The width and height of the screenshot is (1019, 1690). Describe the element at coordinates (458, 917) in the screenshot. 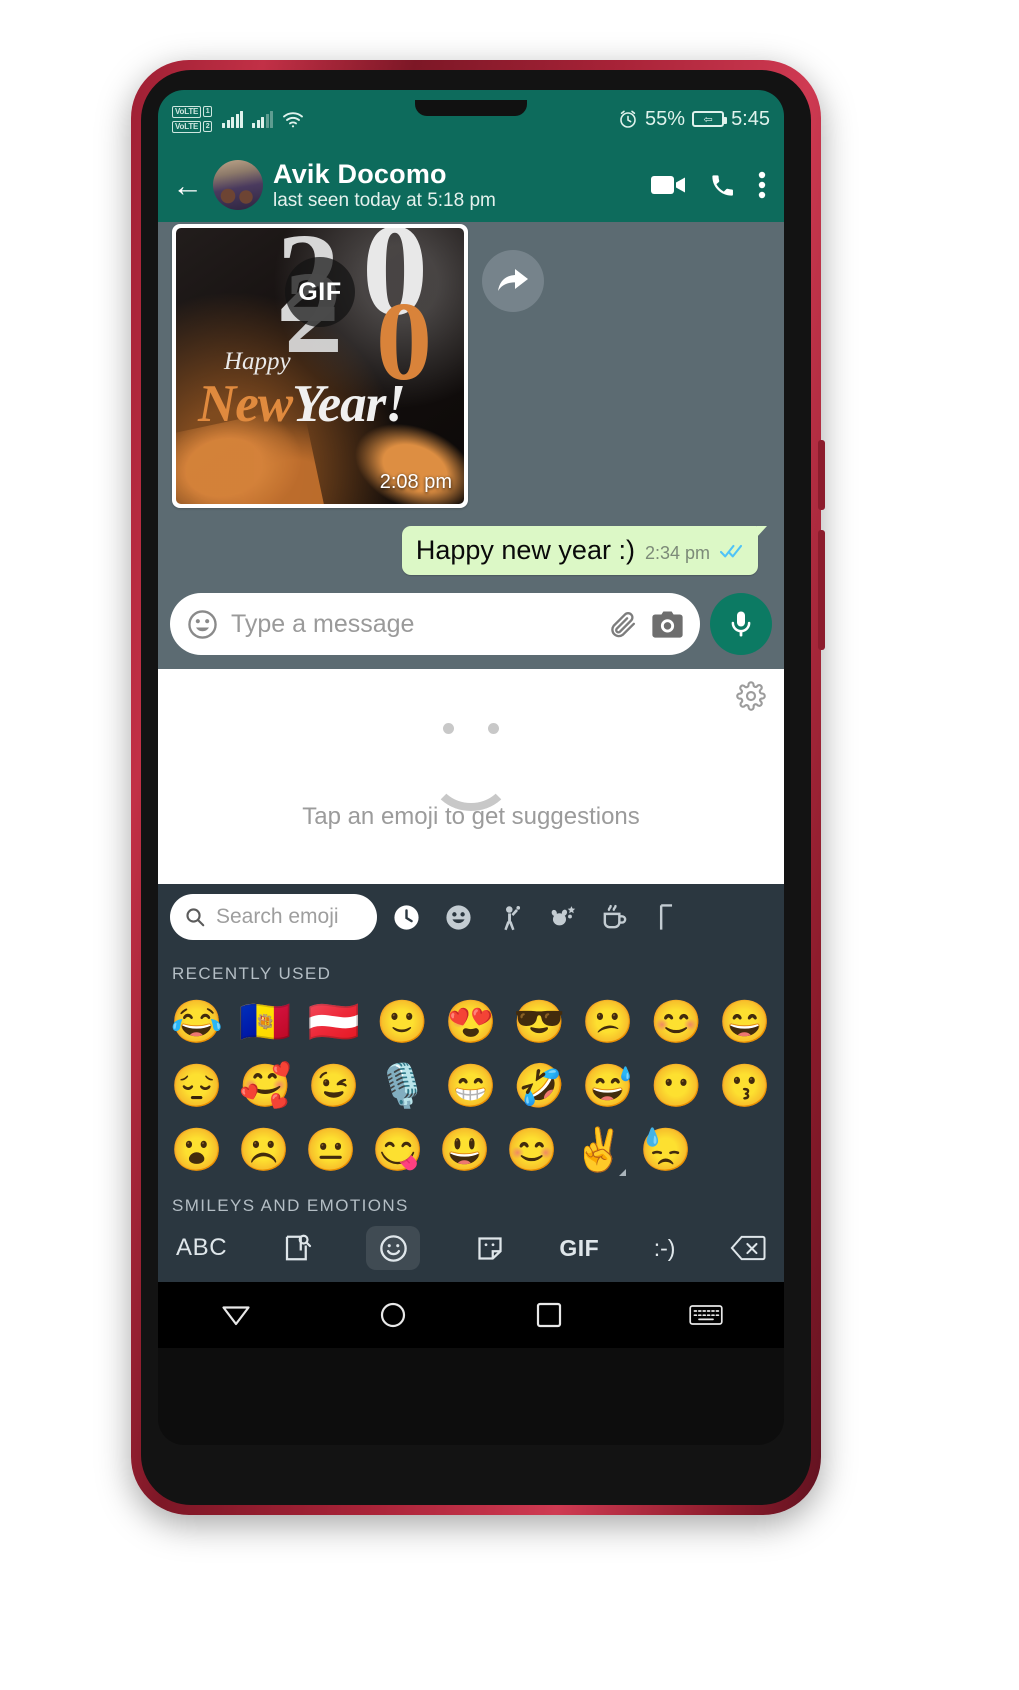

I see `tab-smileys` at that location.